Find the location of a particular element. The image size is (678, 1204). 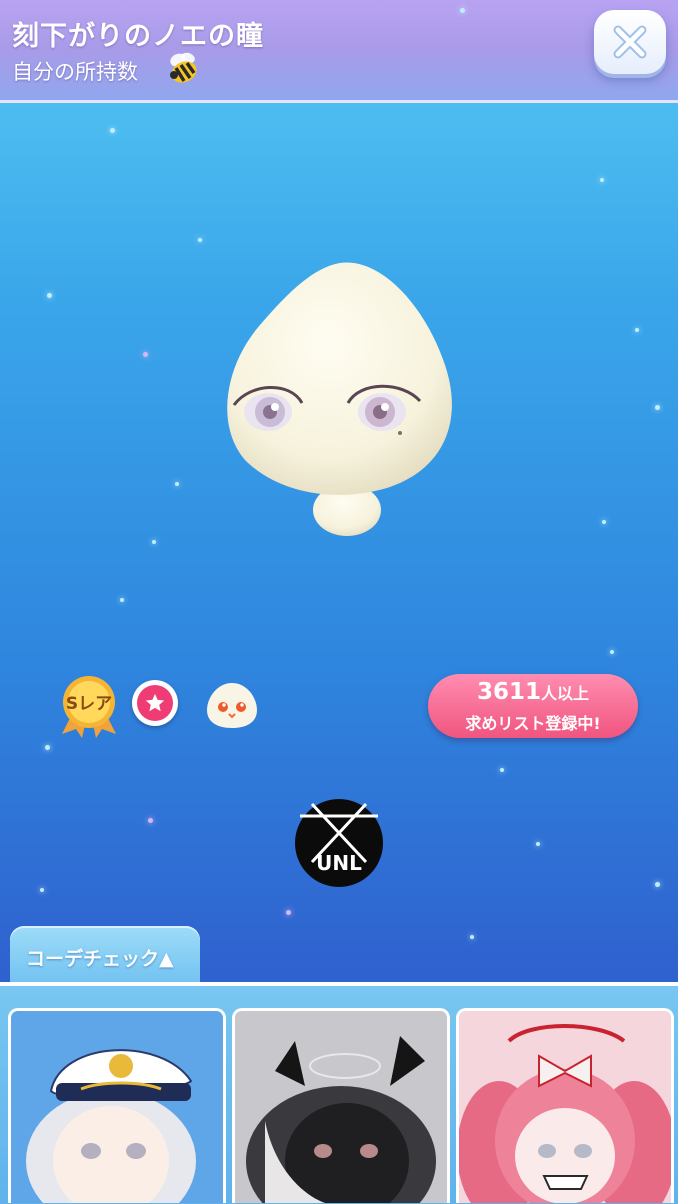

wishlist-count: 3611 is located at coordinates (508, 692).